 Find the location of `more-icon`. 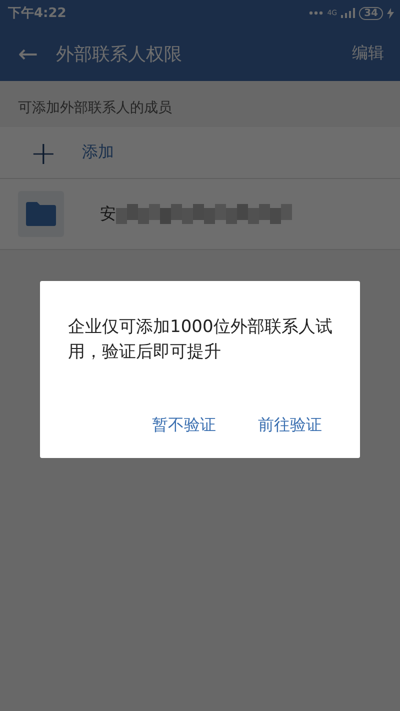

more-icon is located at coordinates (316, 13).